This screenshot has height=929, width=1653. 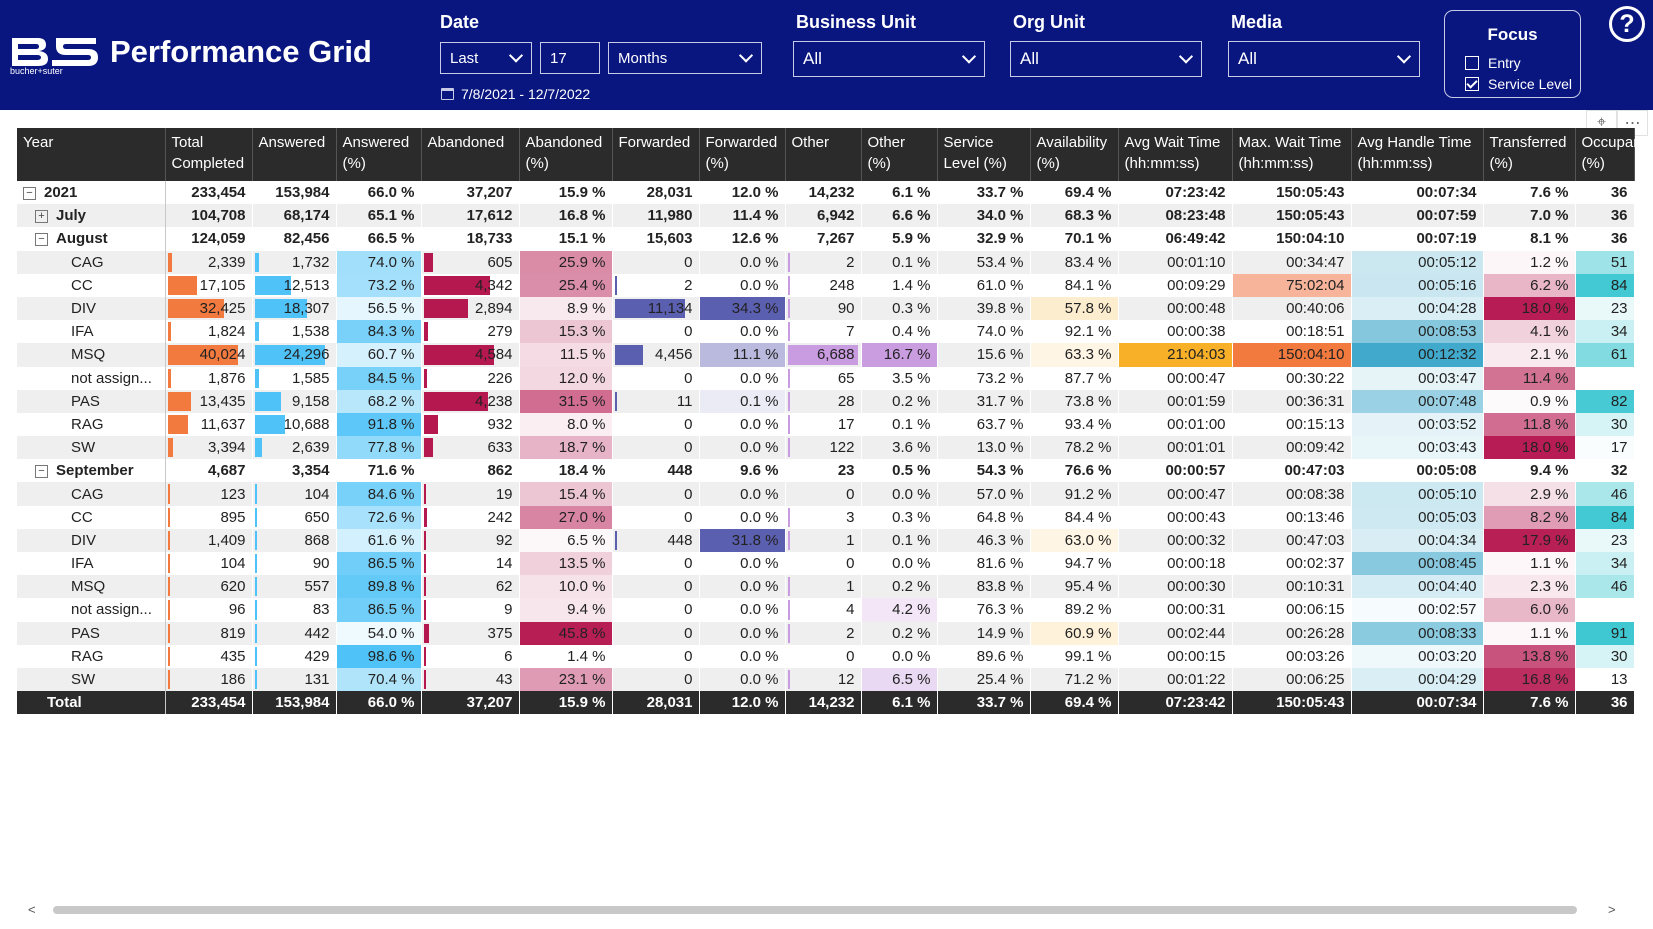 What do you see at coordinates (1106, 59) in the screenshot?
I see `org-unit-dropdown: All` at bounding box center [1106, 59].